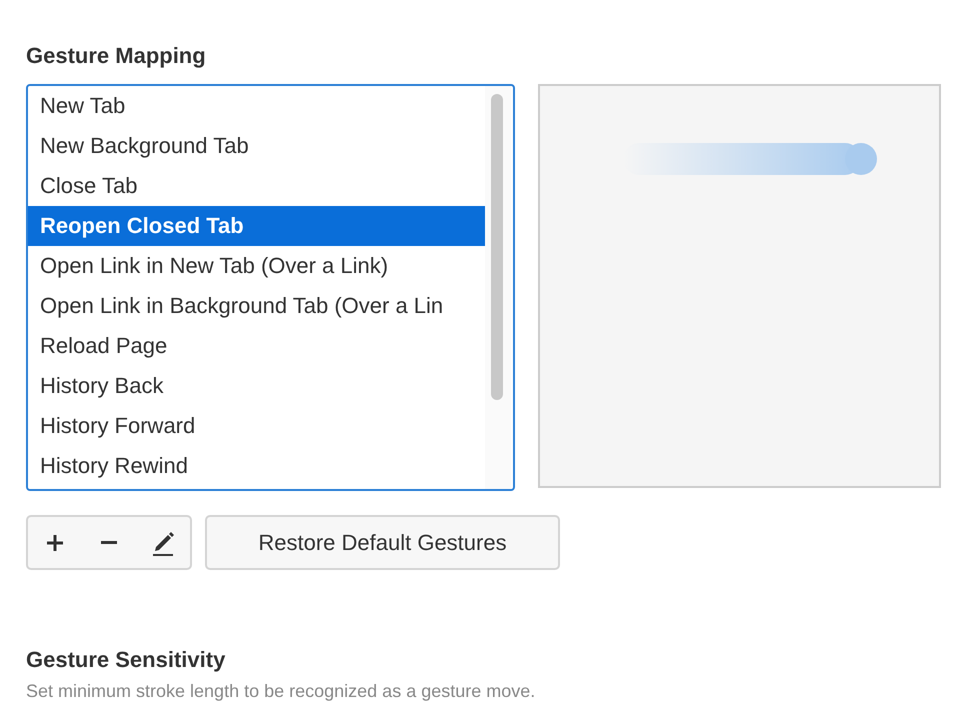 Image resolution: width=960 pixels, height=720 pixels. What do you see at coordinates (55, 542) in the screenshot?
I see `plus-icon` at bounding box center [55, 542].